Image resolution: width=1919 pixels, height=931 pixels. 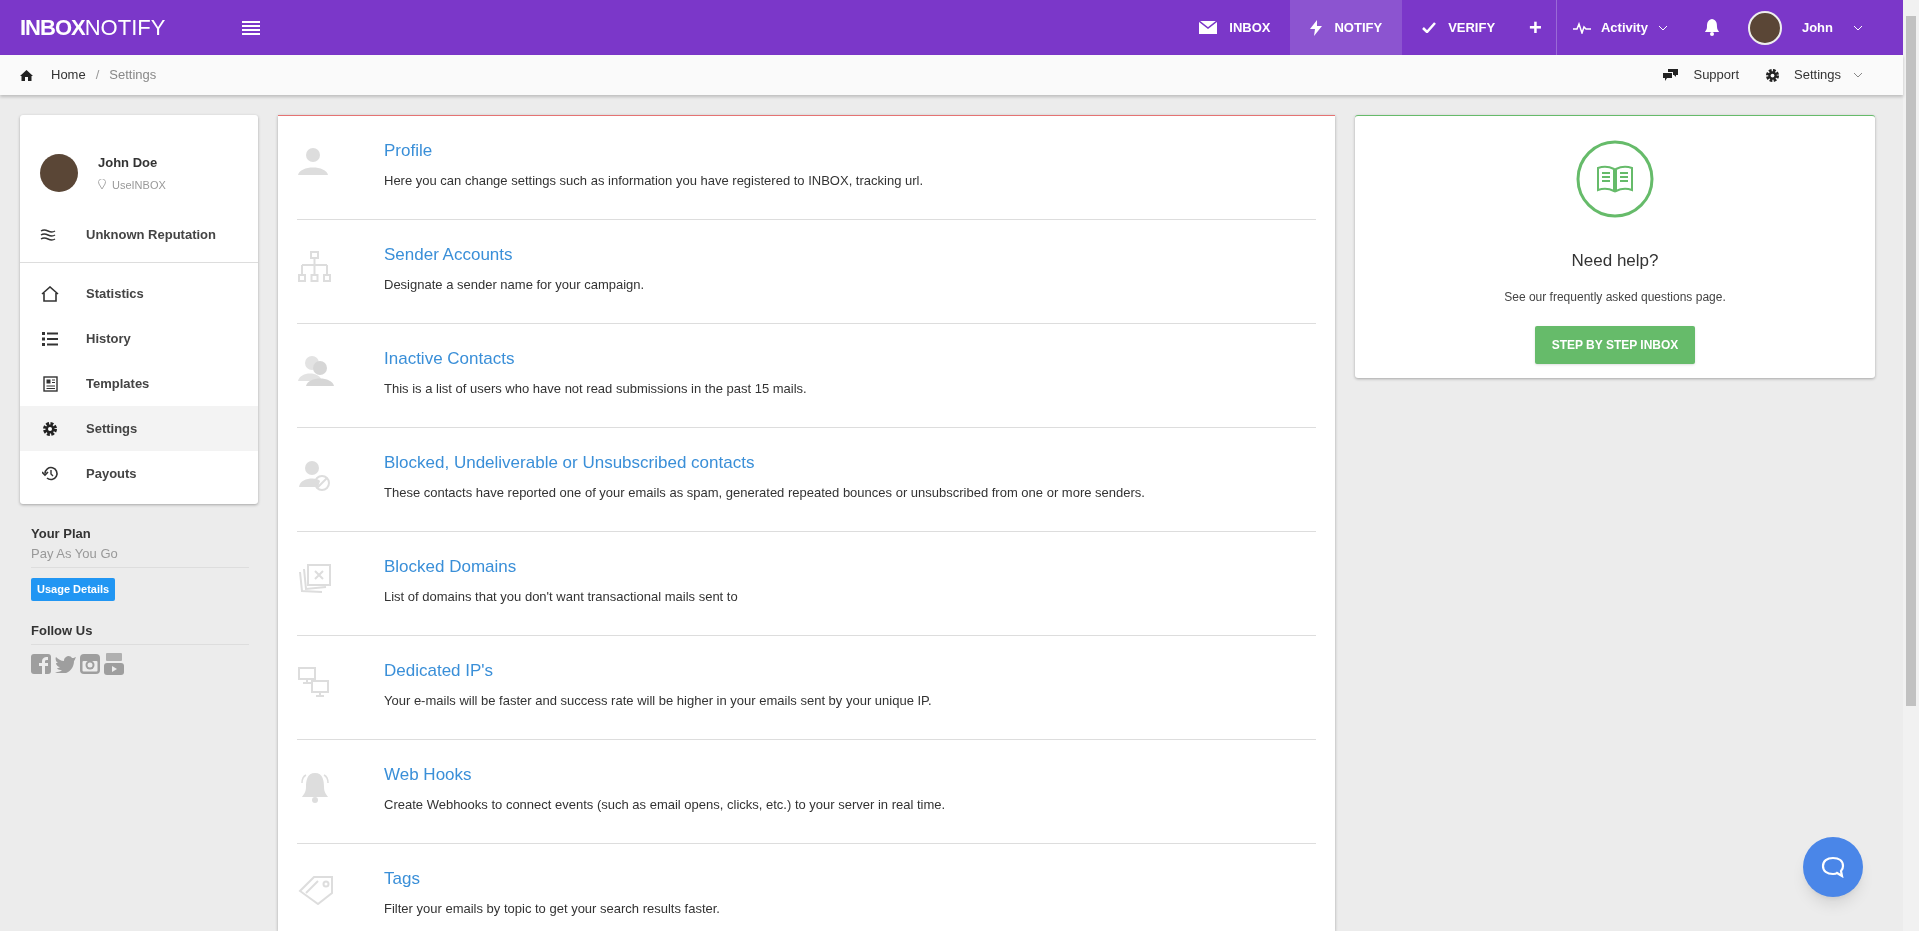 I want to click on settings-dropdown: Settings, so click(x=1828, y=75).